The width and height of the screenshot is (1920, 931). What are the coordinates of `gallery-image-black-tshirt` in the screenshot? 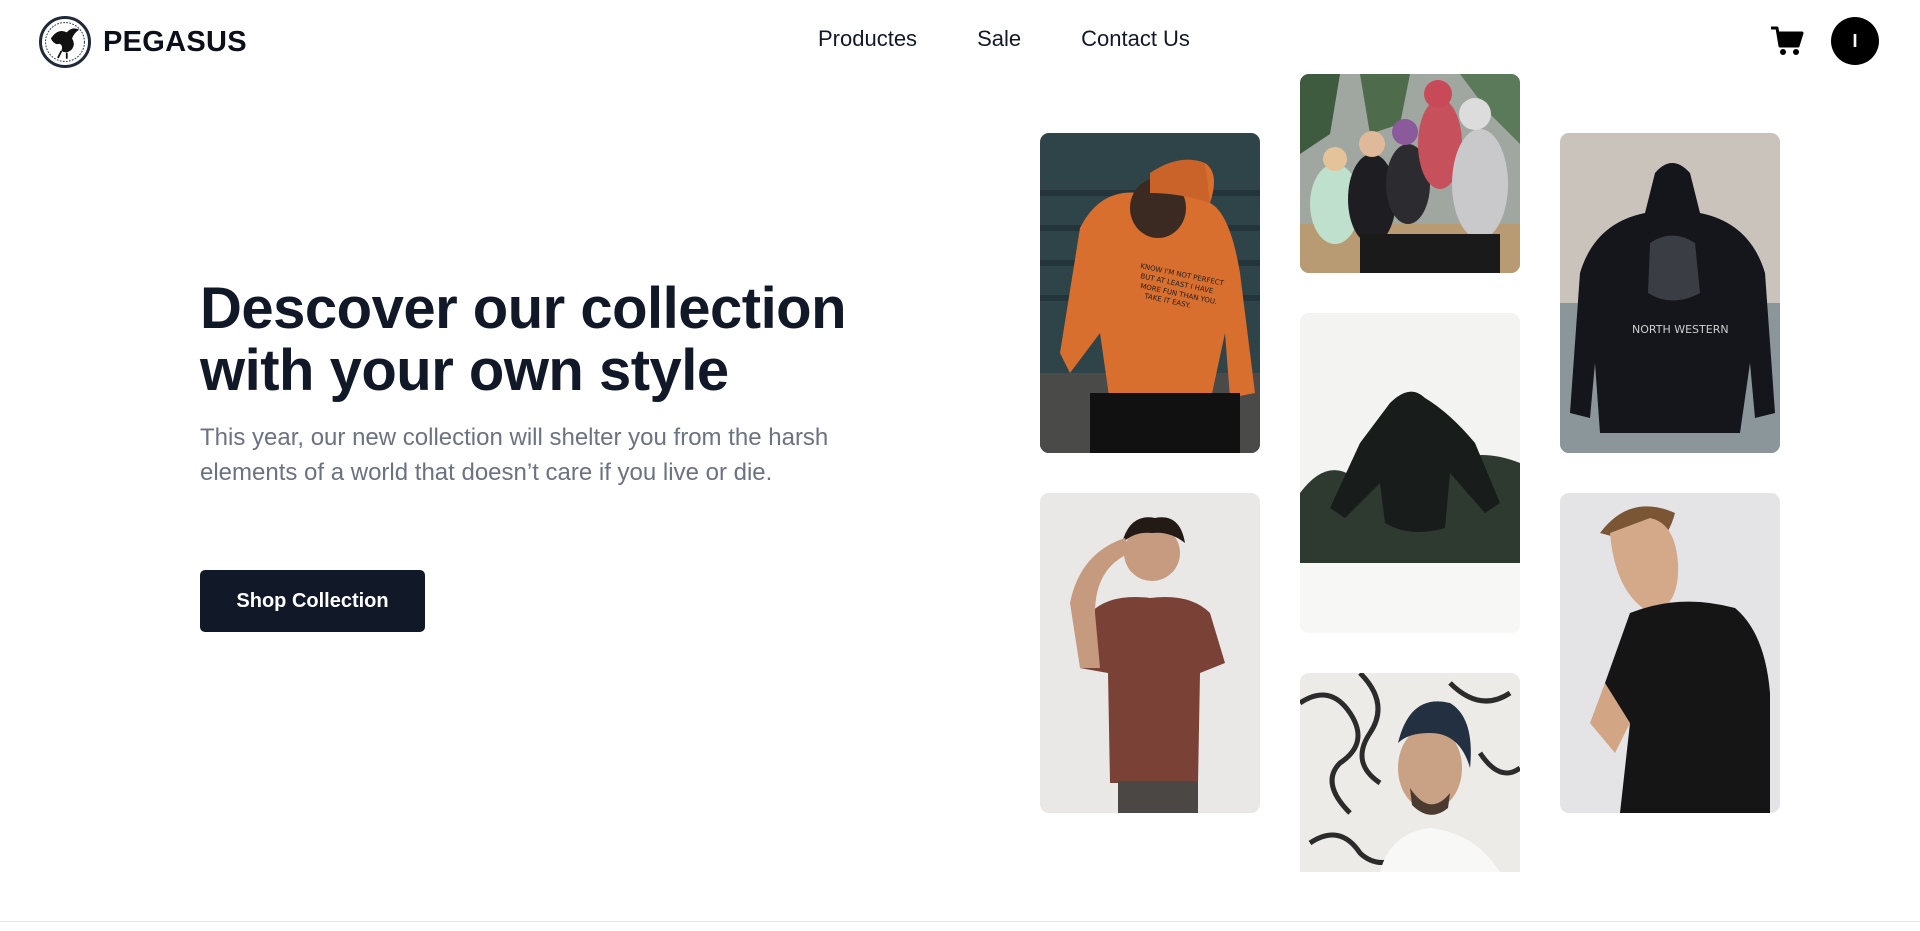 It's located at (1670, 653).